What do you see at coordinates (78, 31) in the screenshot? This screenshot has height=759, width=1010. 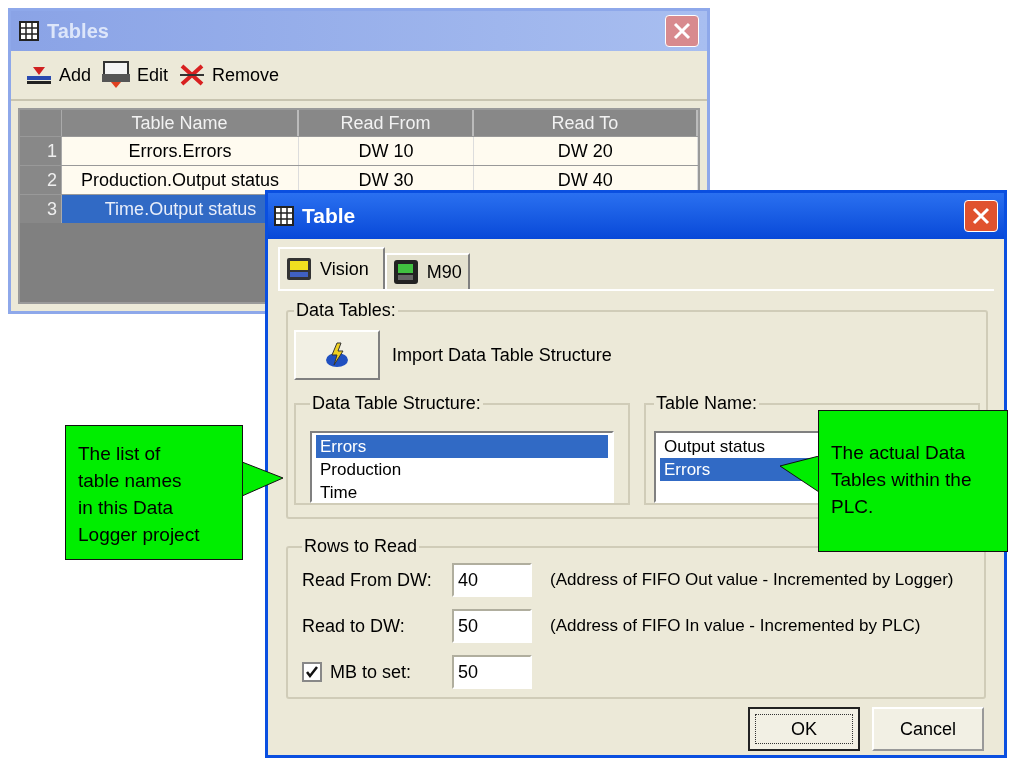 I see `window-title: Tables` at bounding box center [78, 31].